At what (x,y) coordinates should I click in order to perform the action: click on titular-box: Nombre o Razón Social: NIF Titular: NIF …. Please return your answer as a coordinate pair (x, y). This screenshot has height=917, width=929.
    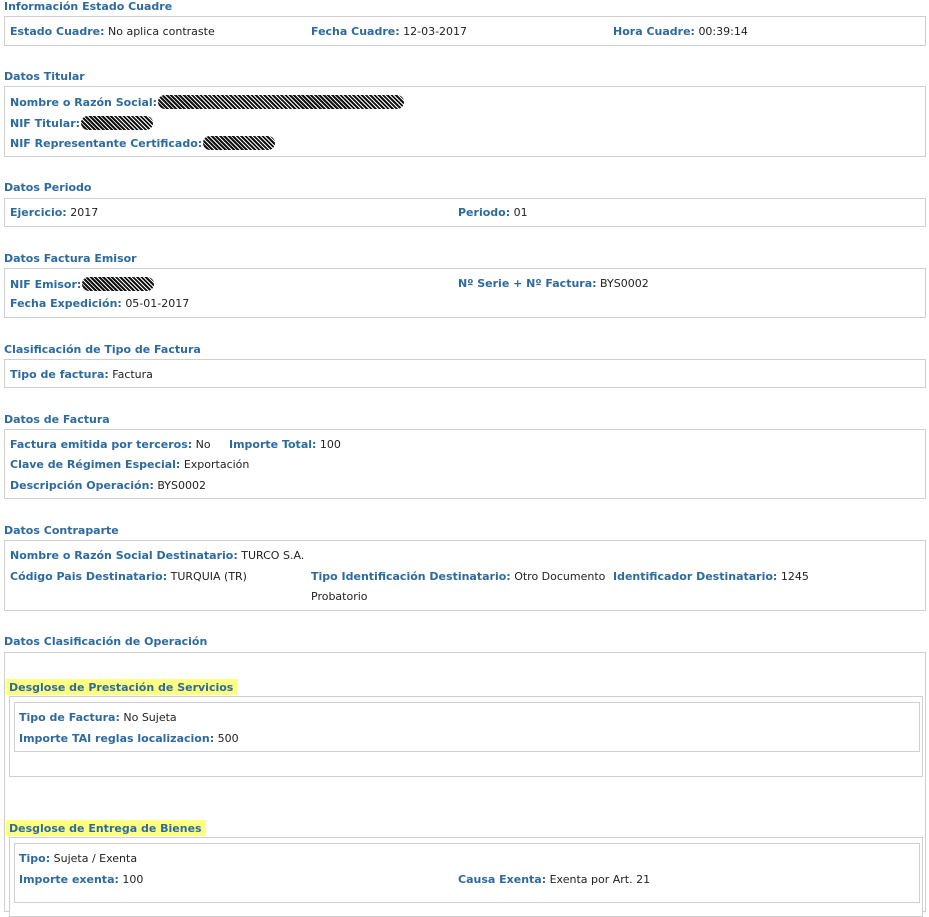
    Looking at the image, I should click on (465, 121).